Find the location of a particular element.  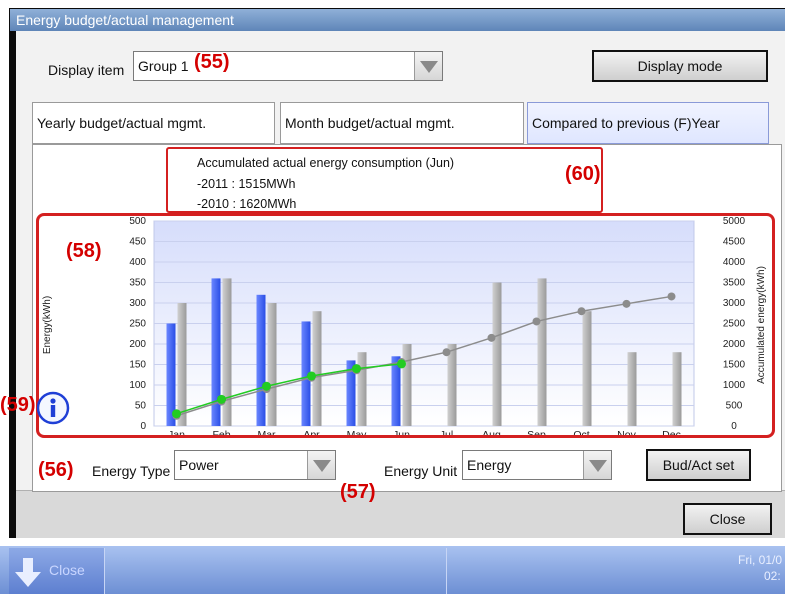

tab-month: Month budget/actual mgmt. is located at coordinates (402, 123).